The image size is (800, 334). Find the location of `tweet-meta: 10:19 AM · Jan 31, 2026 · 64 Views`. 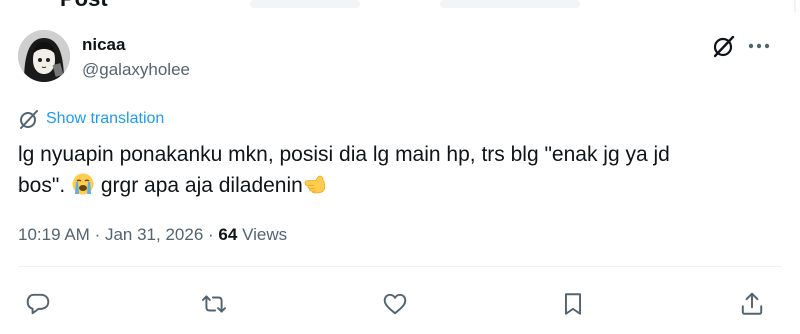

tweet-meta: 10:19 AM · Jan 31, 2026 · 64 Views is located at coordinates (152, 235).